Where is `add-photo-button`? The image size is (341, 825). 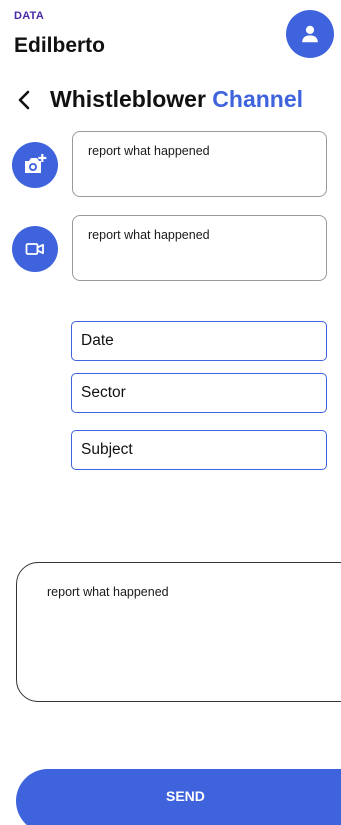
add-photo-button is located at coordinates (35, 165).